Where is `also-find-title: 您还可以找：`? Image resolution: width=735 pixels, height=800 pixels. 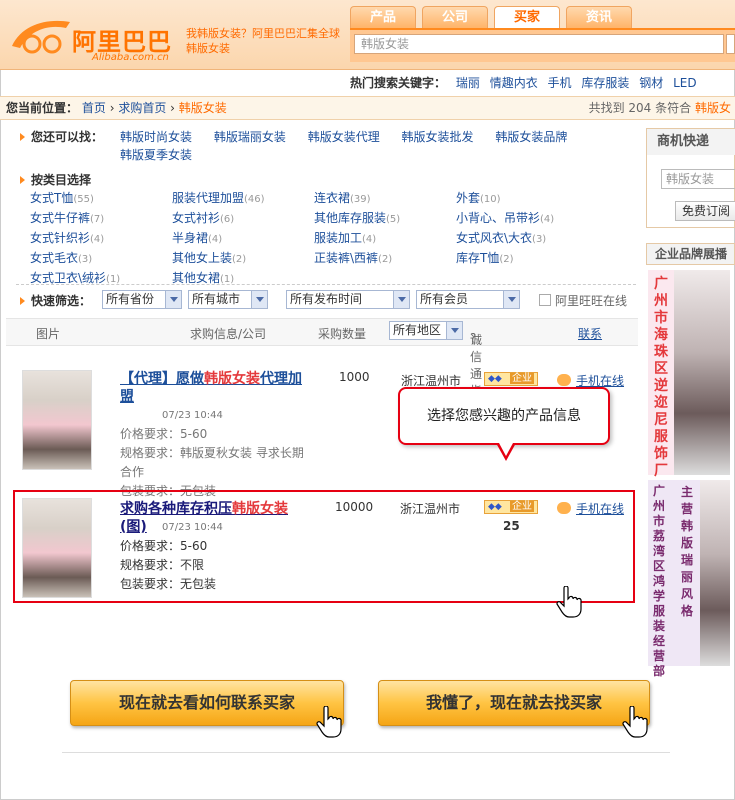 also-find-title: 您还可以找： is located at coordinates (61, 137).